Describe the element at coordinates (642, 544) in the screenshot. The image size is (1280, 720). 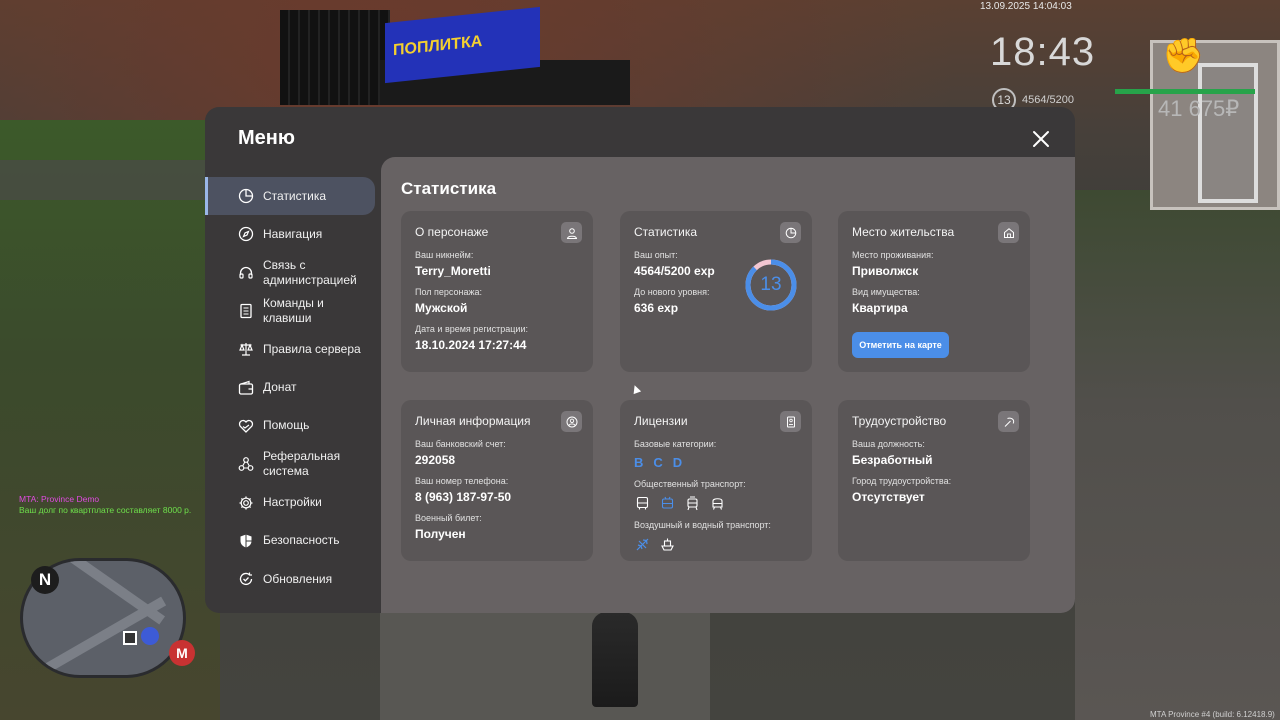
I see `plane-icon` at that location.